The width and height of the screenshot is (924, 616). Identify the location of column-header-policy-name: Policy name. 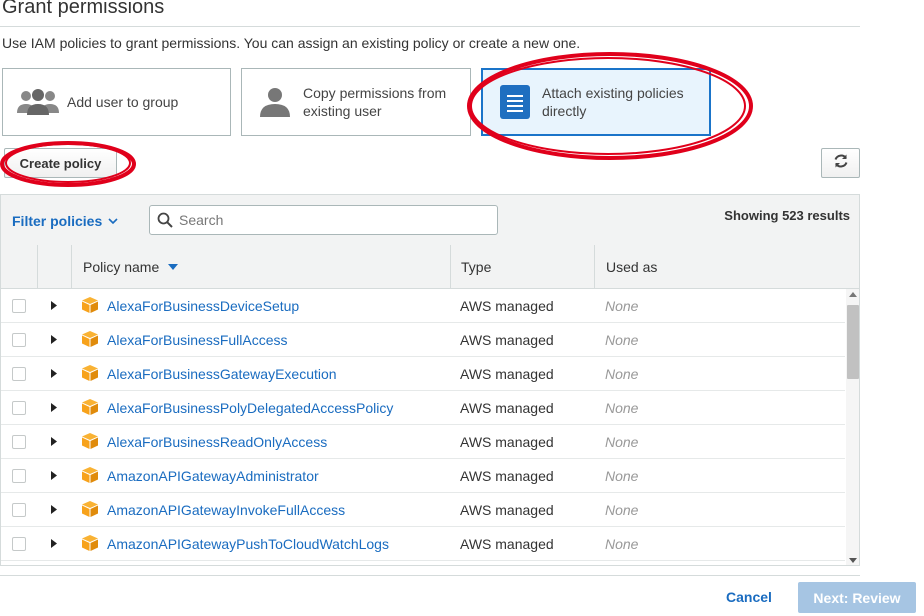
(260, 266).